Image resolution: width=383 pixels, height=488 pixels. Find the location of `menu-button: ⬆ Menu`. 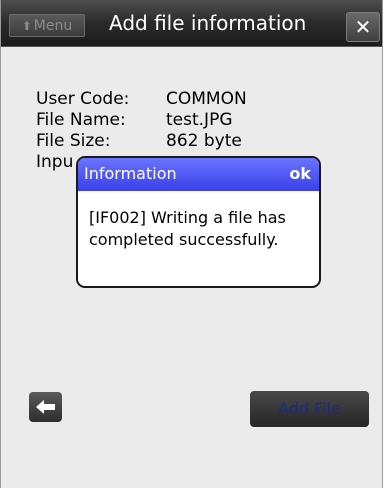

menu-button: ⬆ Menu is located at coordinates (47, 25).